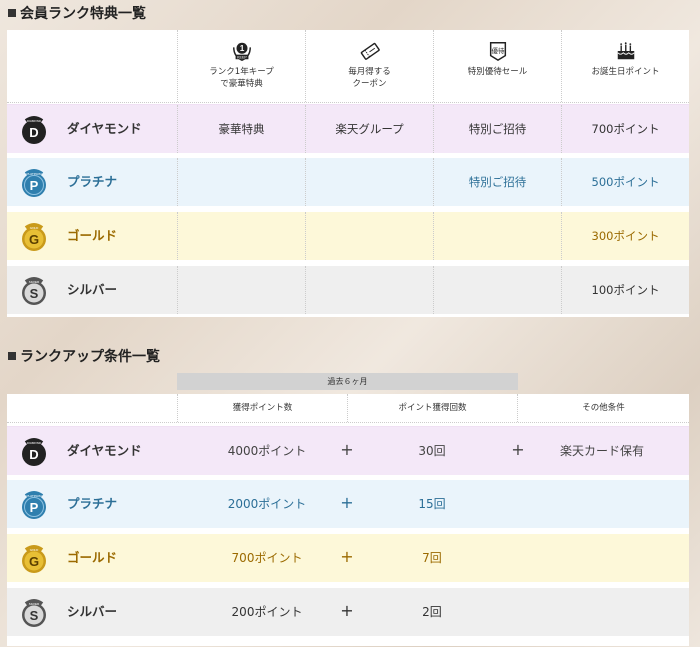 The height and width of the screenshot is (647, 700). I want to click on benefit-row-silver: SILVER S シルバー 100ポイント, so click(348, 290).